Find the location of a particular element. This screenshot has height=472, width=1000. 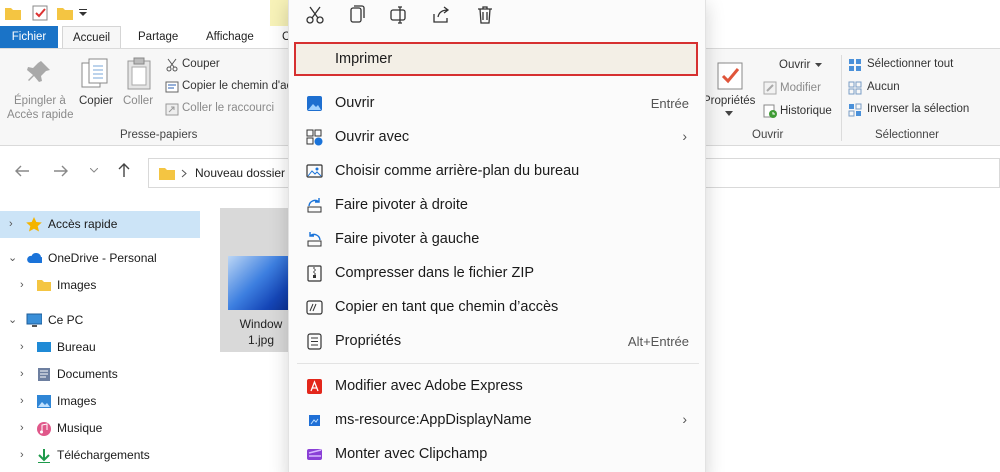

menu-item-compress-zip: Compresser dans le fichier ZIP is located at coordinates (498, 273).